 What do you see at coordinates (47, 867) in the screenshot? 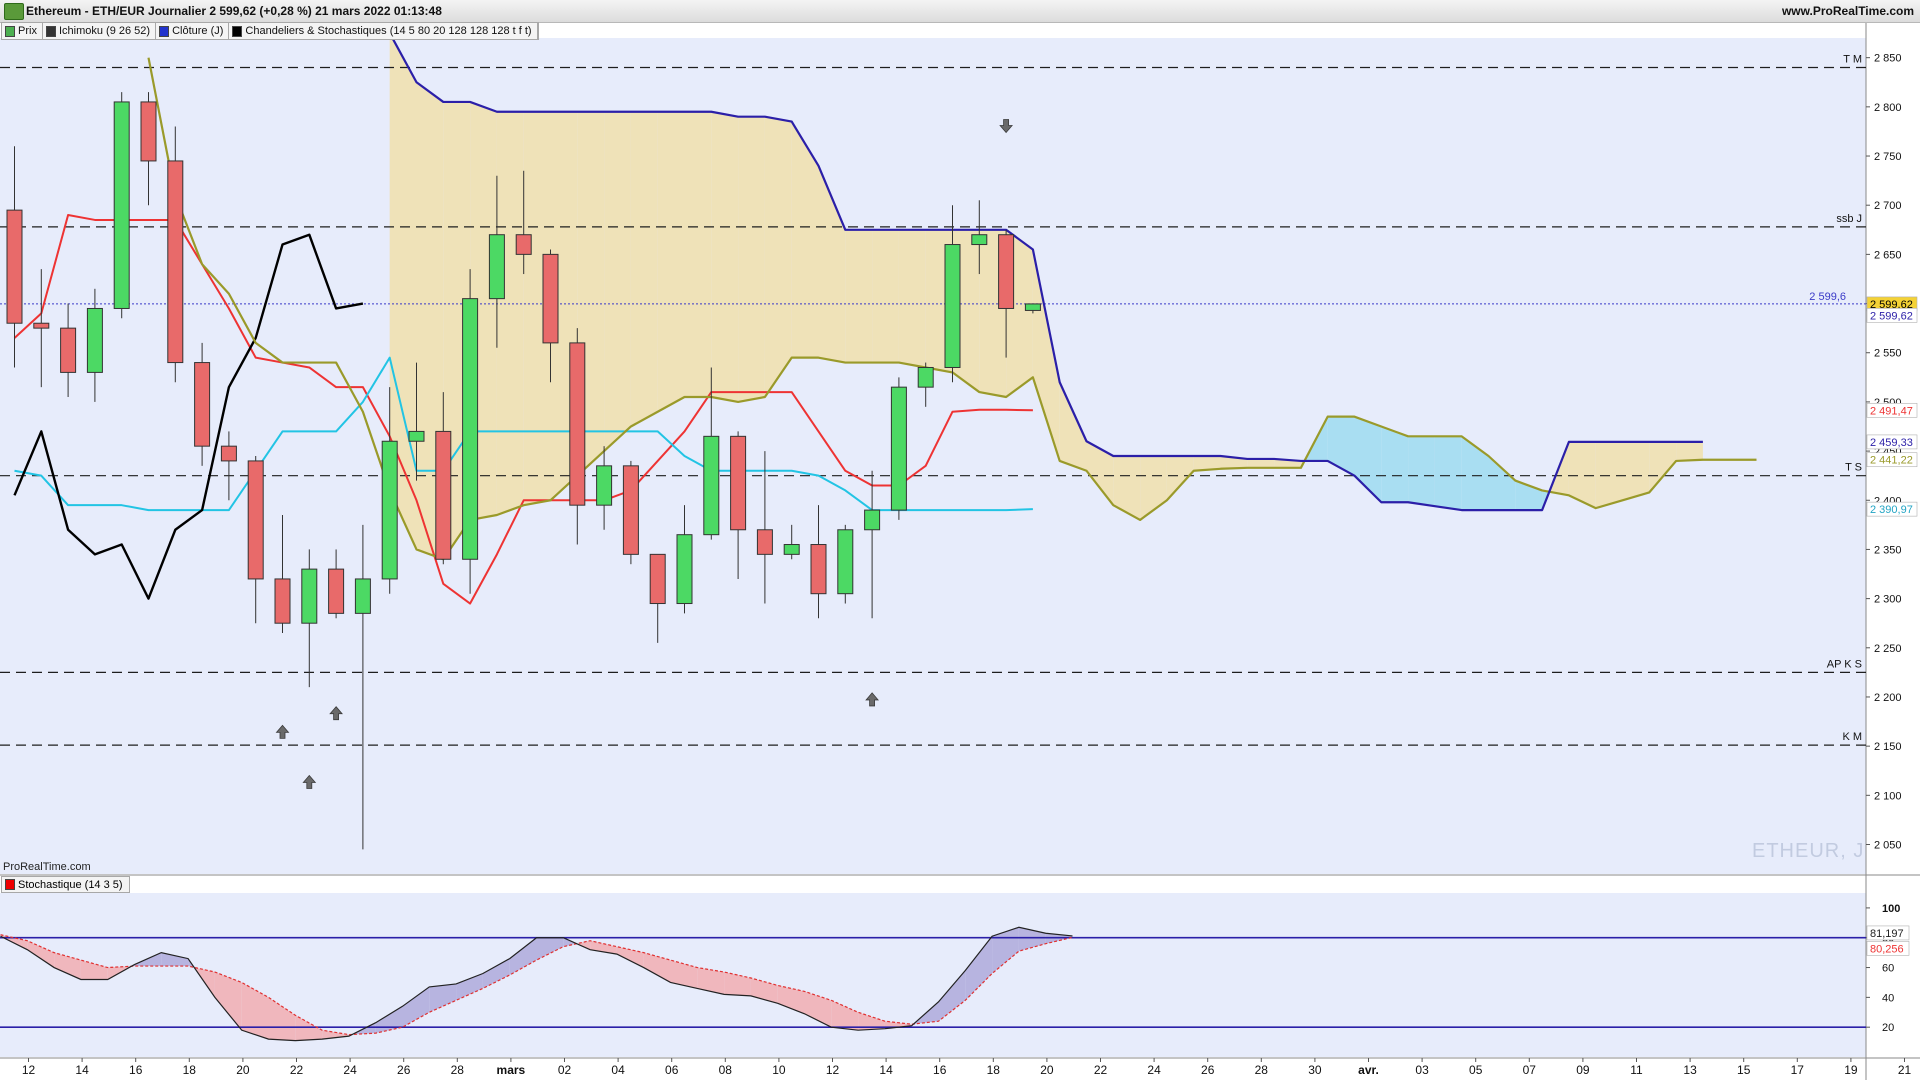
I see `brand-label: ProRealTime.com` at bounding box center [47, 867].